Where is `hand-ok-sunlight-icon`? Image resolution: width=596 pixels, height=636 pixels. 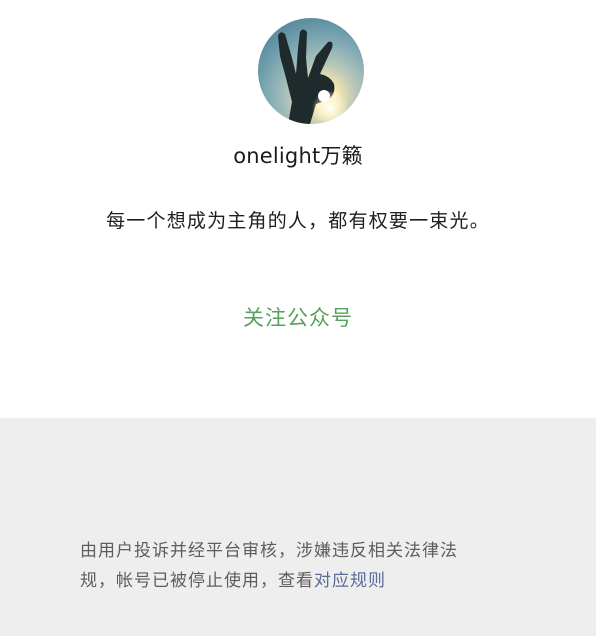
hand-ok-sunlight-icon is located at coordinates (314, 76).